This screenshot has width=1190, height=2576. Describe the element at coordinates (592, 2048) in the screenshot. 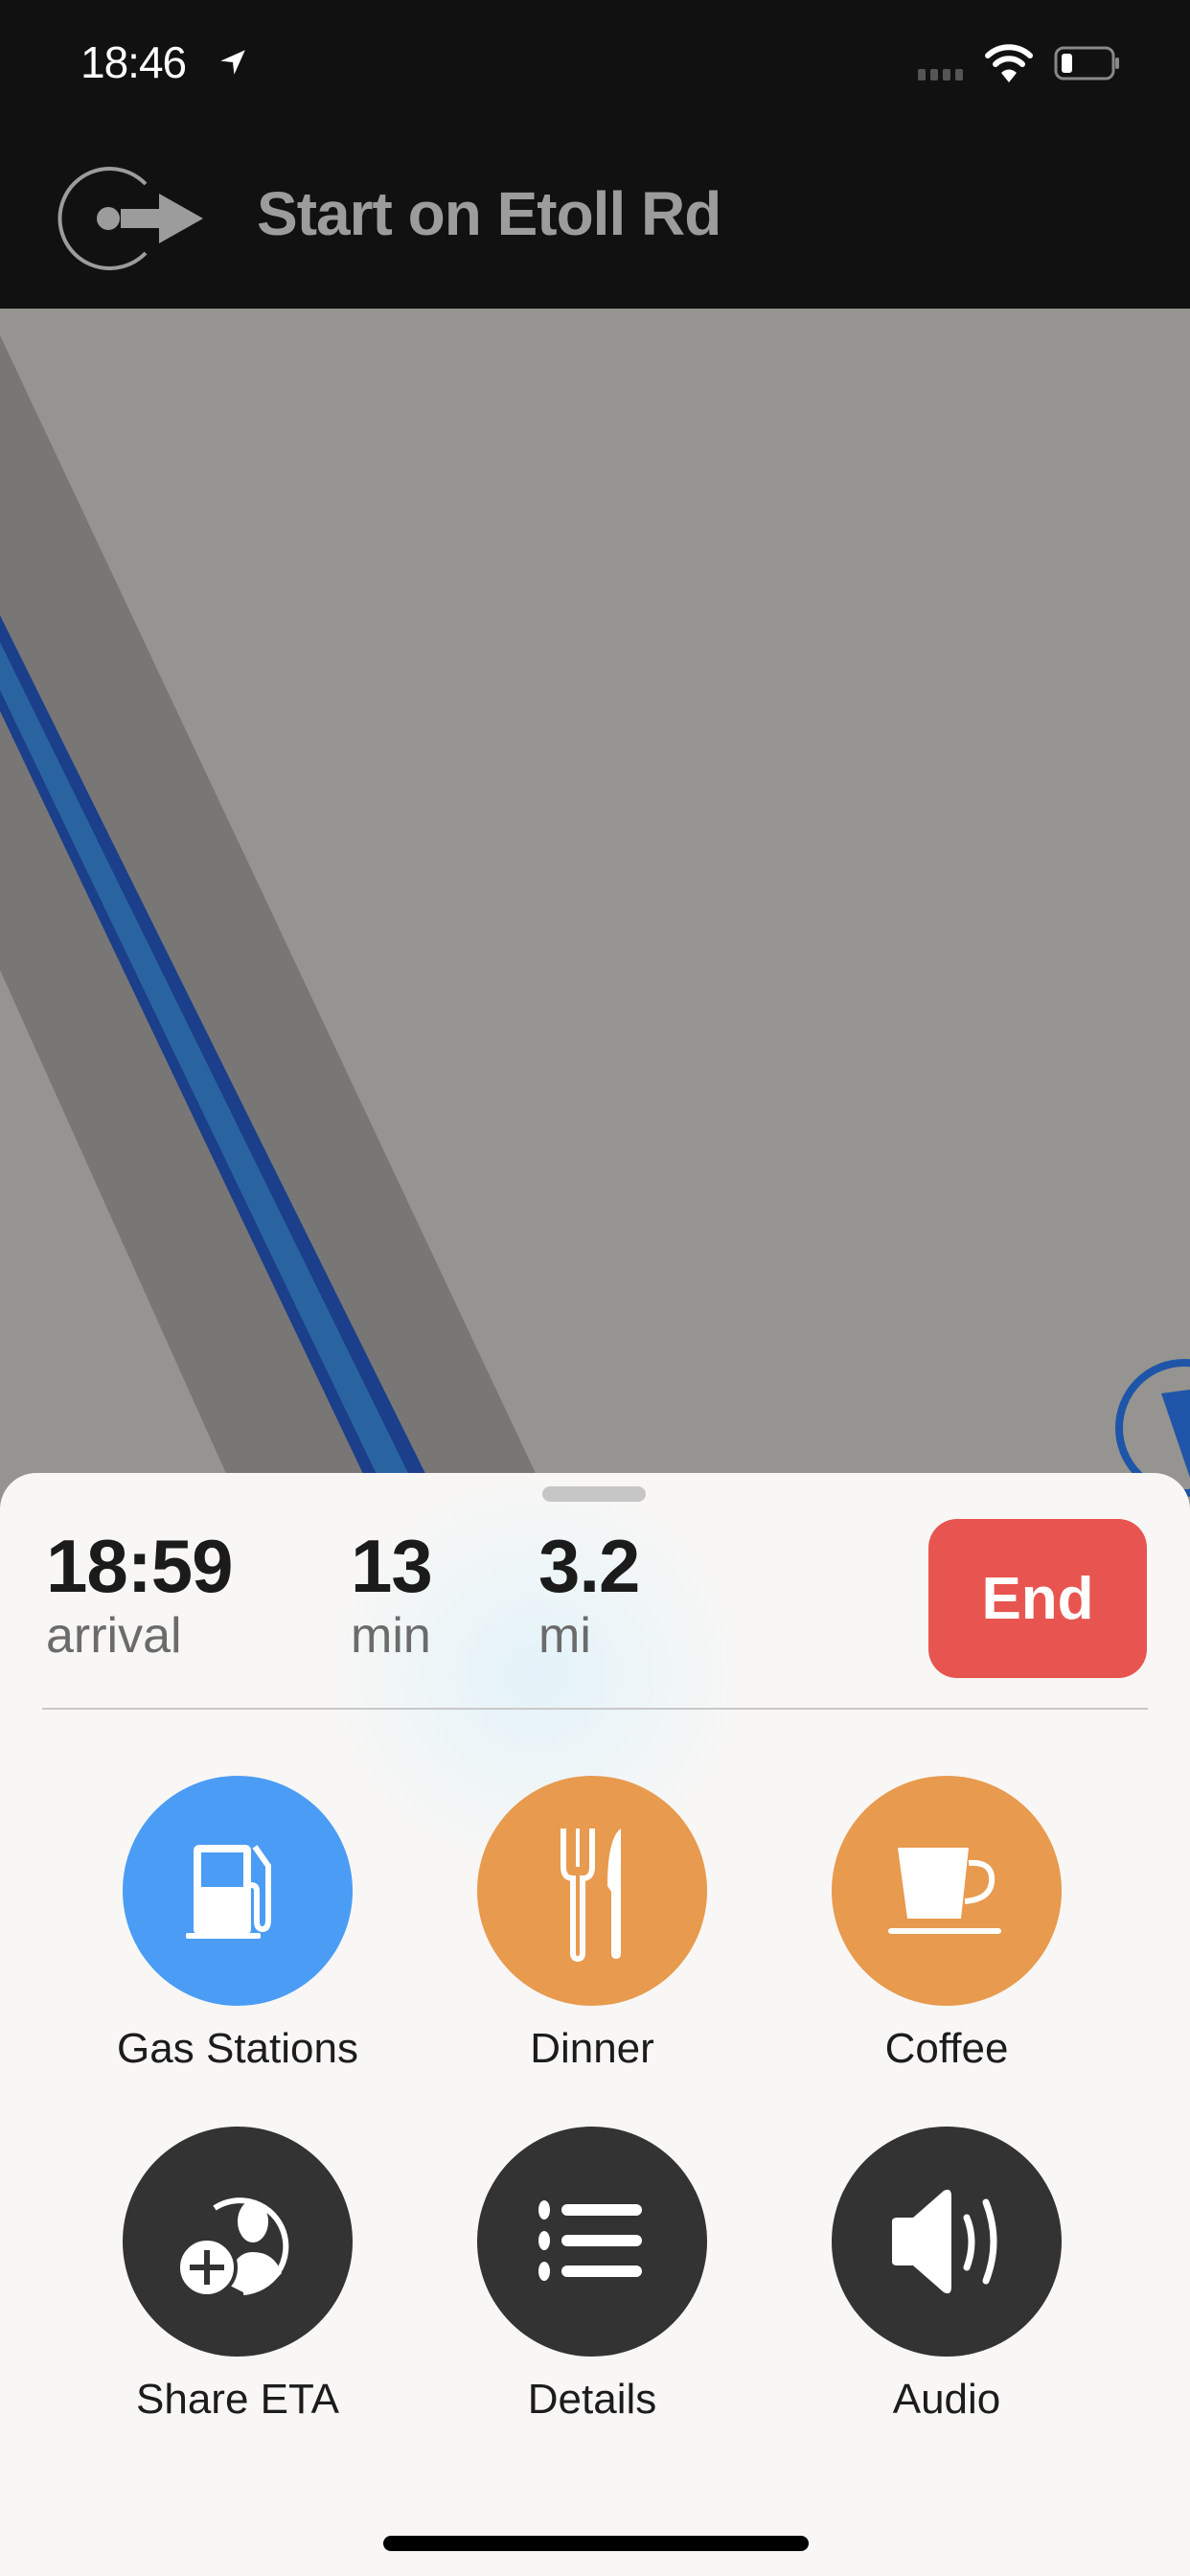

I see `dinner-label: Dinner` at that location.